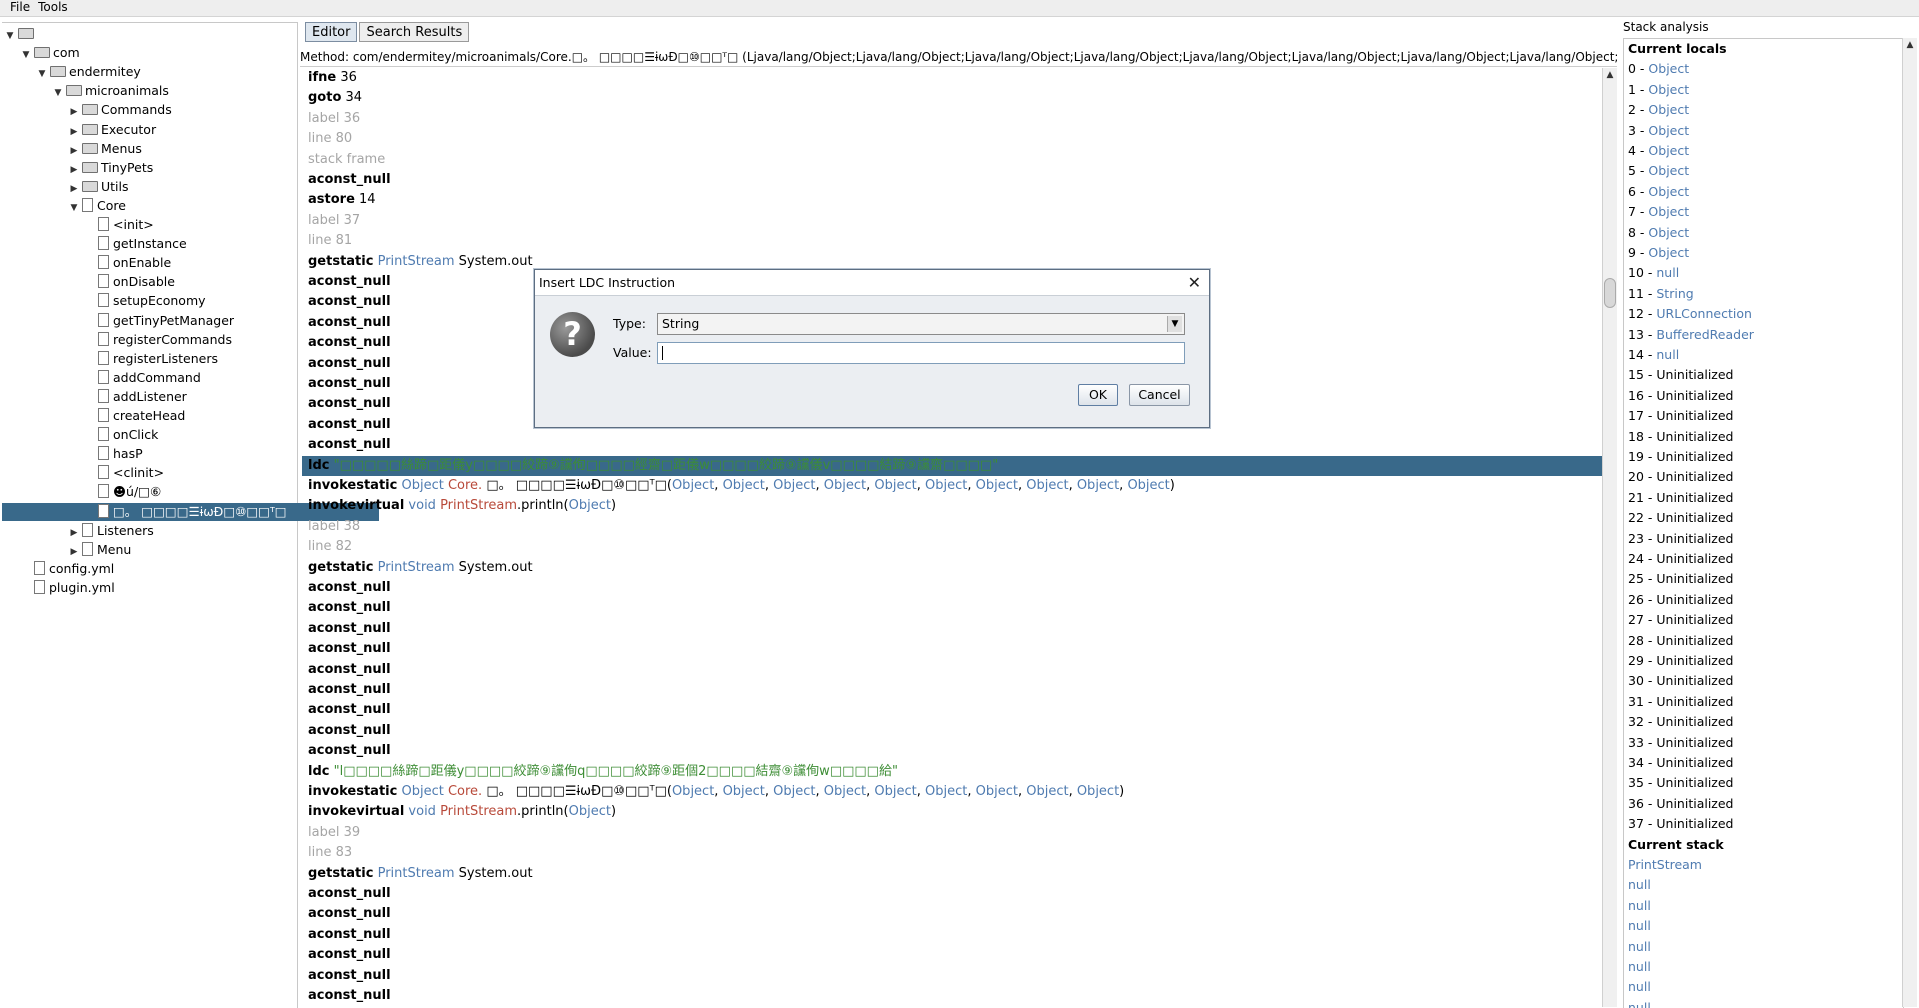  Describe the element at coordinates (1705, 334) in the screenshot. I see `local-type: BufferedReader` at that location.